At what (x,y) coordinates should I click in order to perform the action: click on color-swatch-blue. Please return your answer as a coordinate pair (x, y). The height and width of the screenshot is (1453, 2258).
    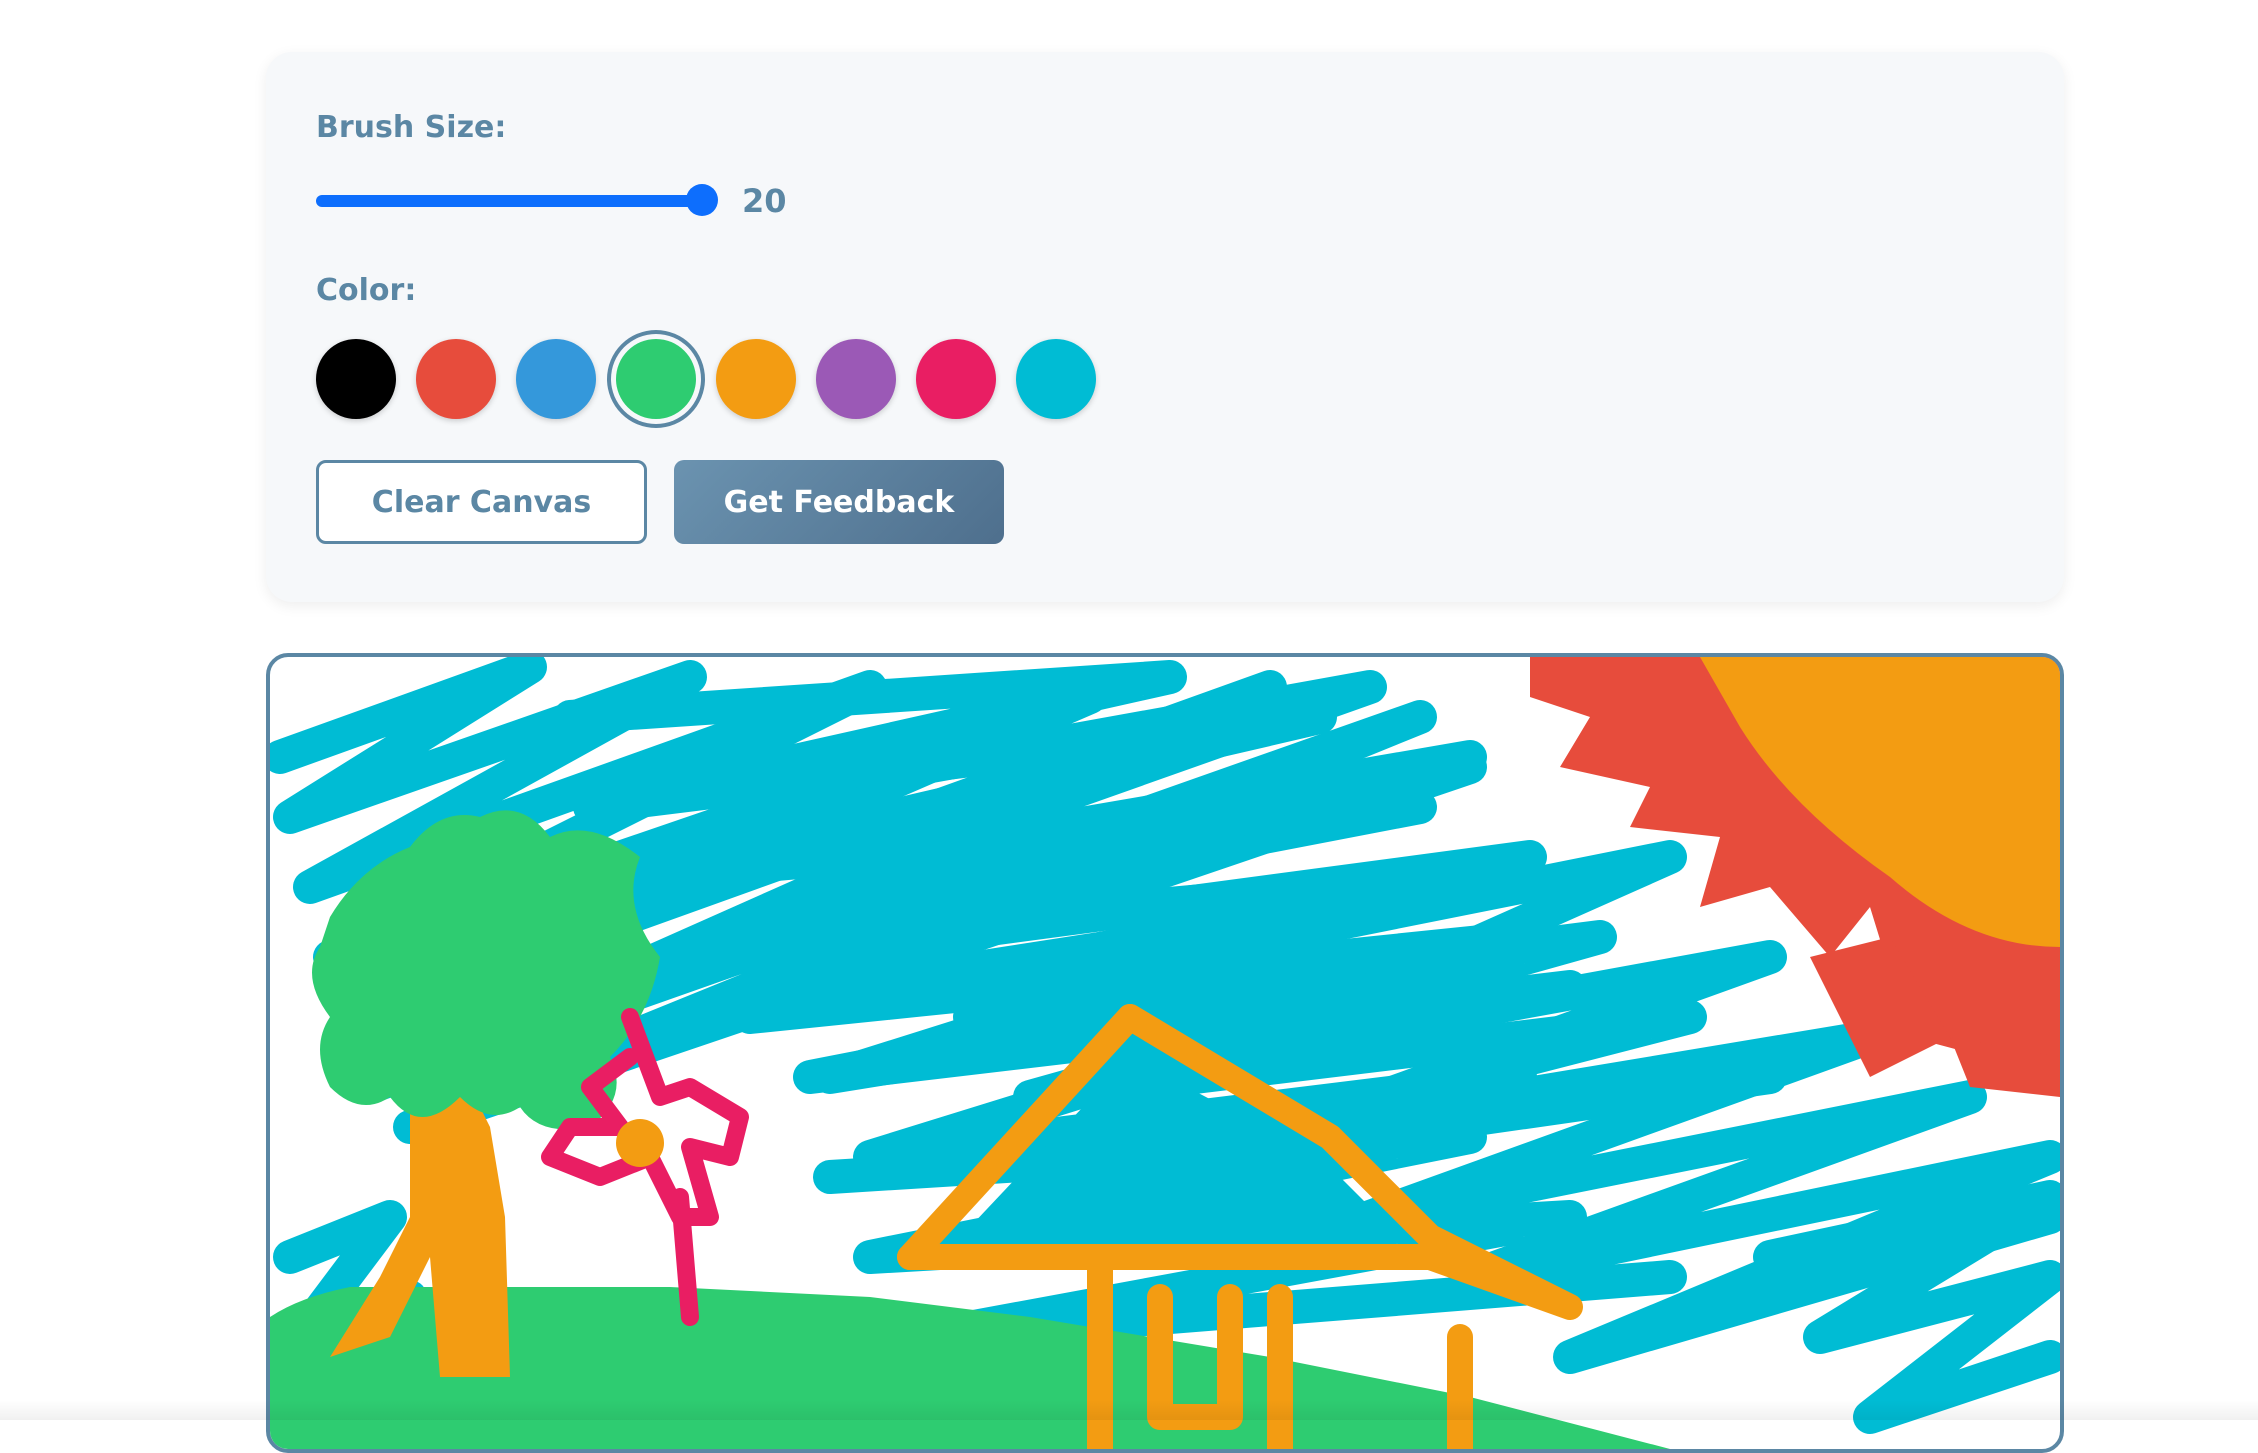
    Looking at the image, I should click on (556, 379).